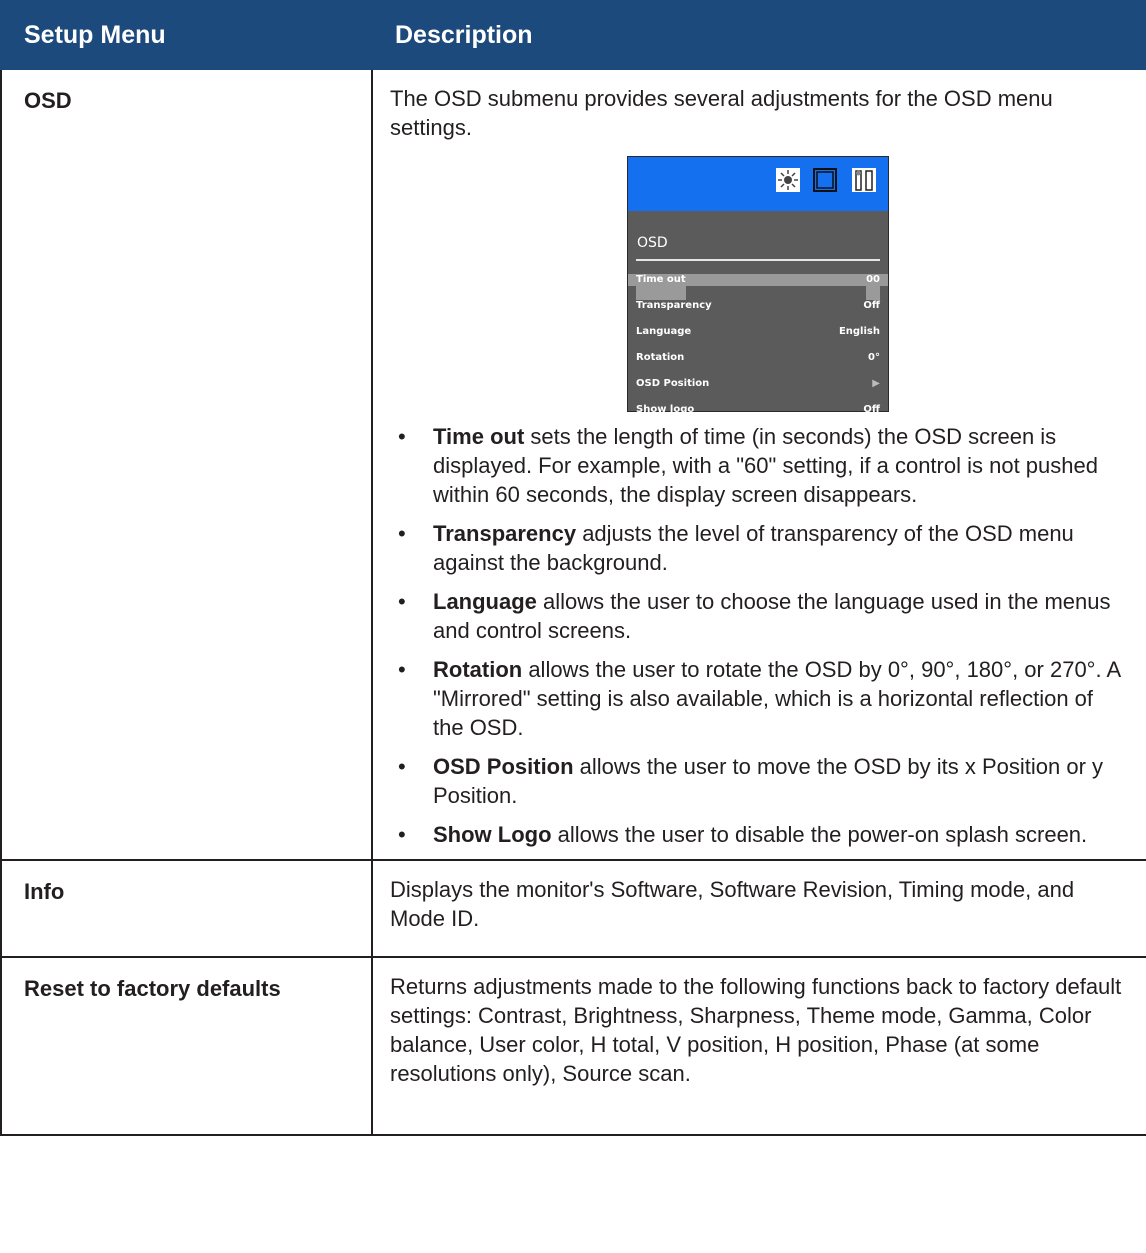 Image resolution: width=1146 pixels, height=1253 pixels. What do you see at coordinates (758, 35) in the screenshot?
I see `header-description: Description` at bounding box center [758, 35].